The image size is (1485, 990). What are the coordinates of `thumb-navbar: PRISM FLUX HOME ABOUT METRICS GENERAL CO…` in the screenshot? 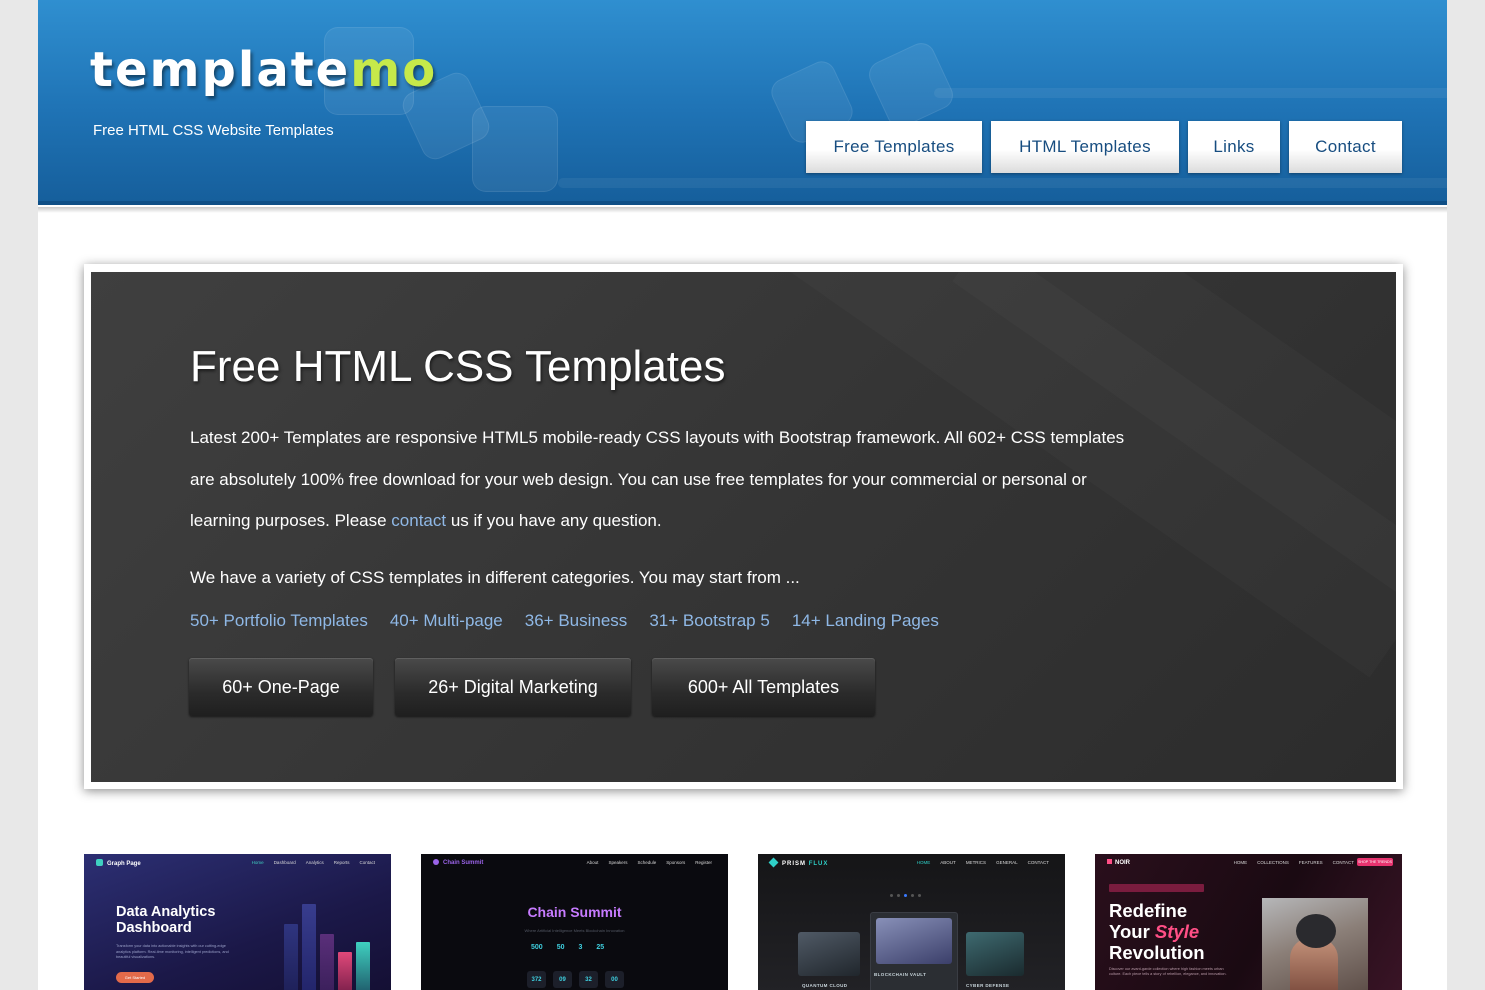 It's located at (911, 864).